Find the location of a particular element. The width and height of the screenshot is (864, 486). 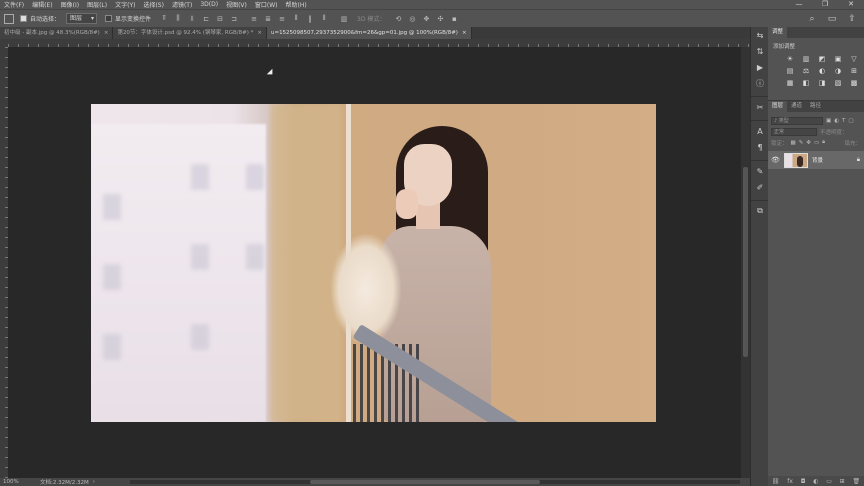

lock-artboard-icon: ▭ is located at coordinates (816, 143).